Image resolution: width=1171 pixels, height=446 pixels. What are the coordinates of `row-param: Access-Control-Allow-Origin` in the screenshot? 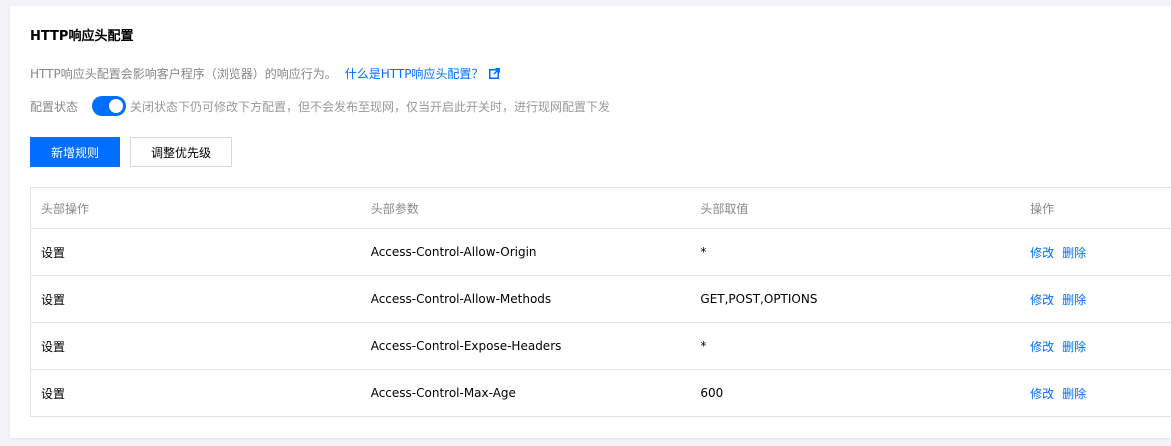 It's located at (453, 252).